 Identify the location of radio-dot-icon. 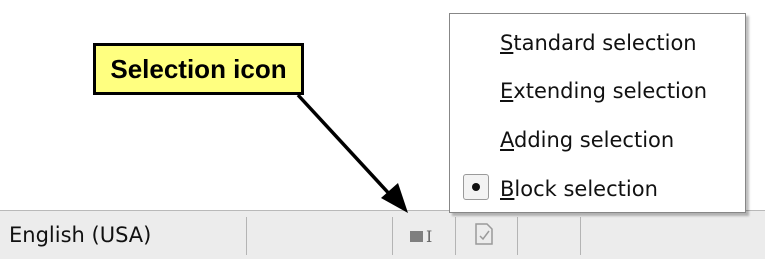
(476, 187).